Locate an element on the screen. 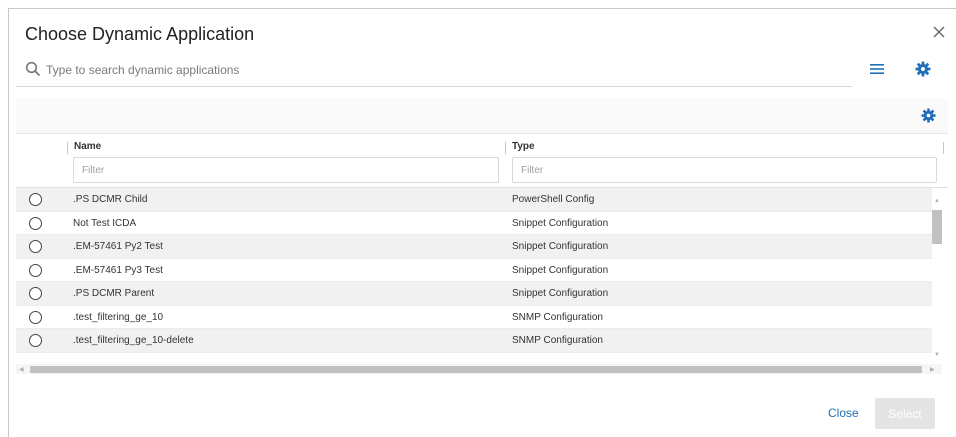  column-header-type: Type is located at coordinates (523, 146).